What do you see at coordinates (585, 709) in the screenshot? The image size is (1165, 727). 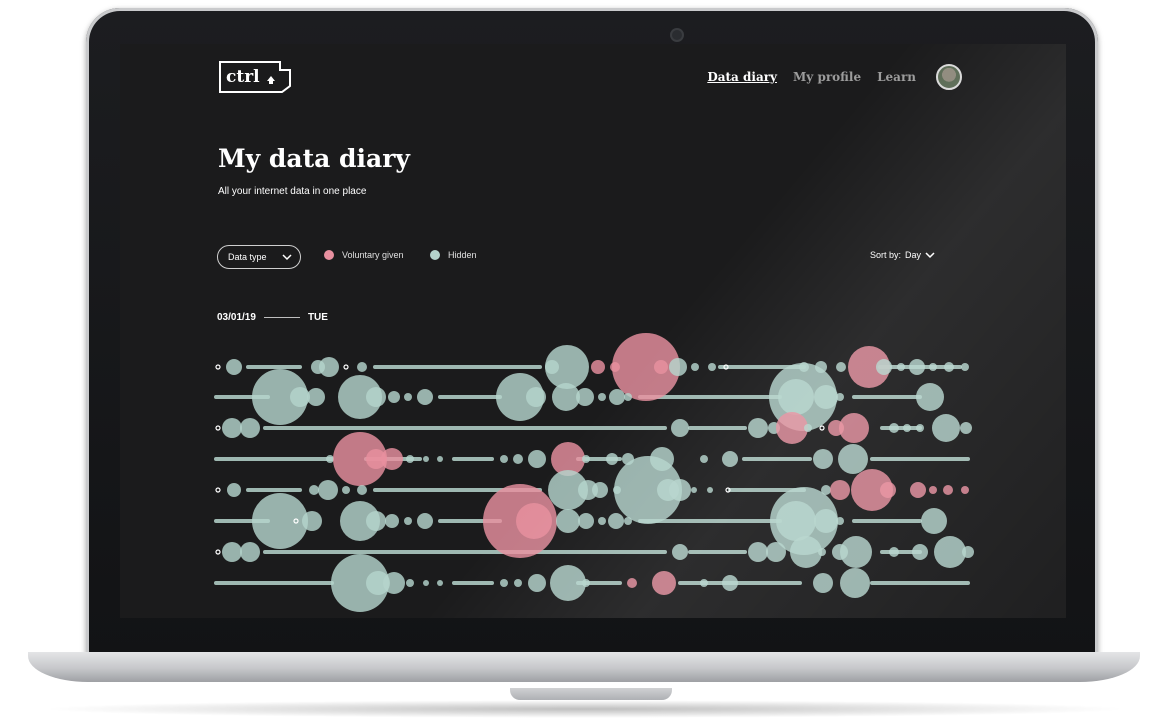 I see `laptop-shadow` at bounding box center [585, 709].